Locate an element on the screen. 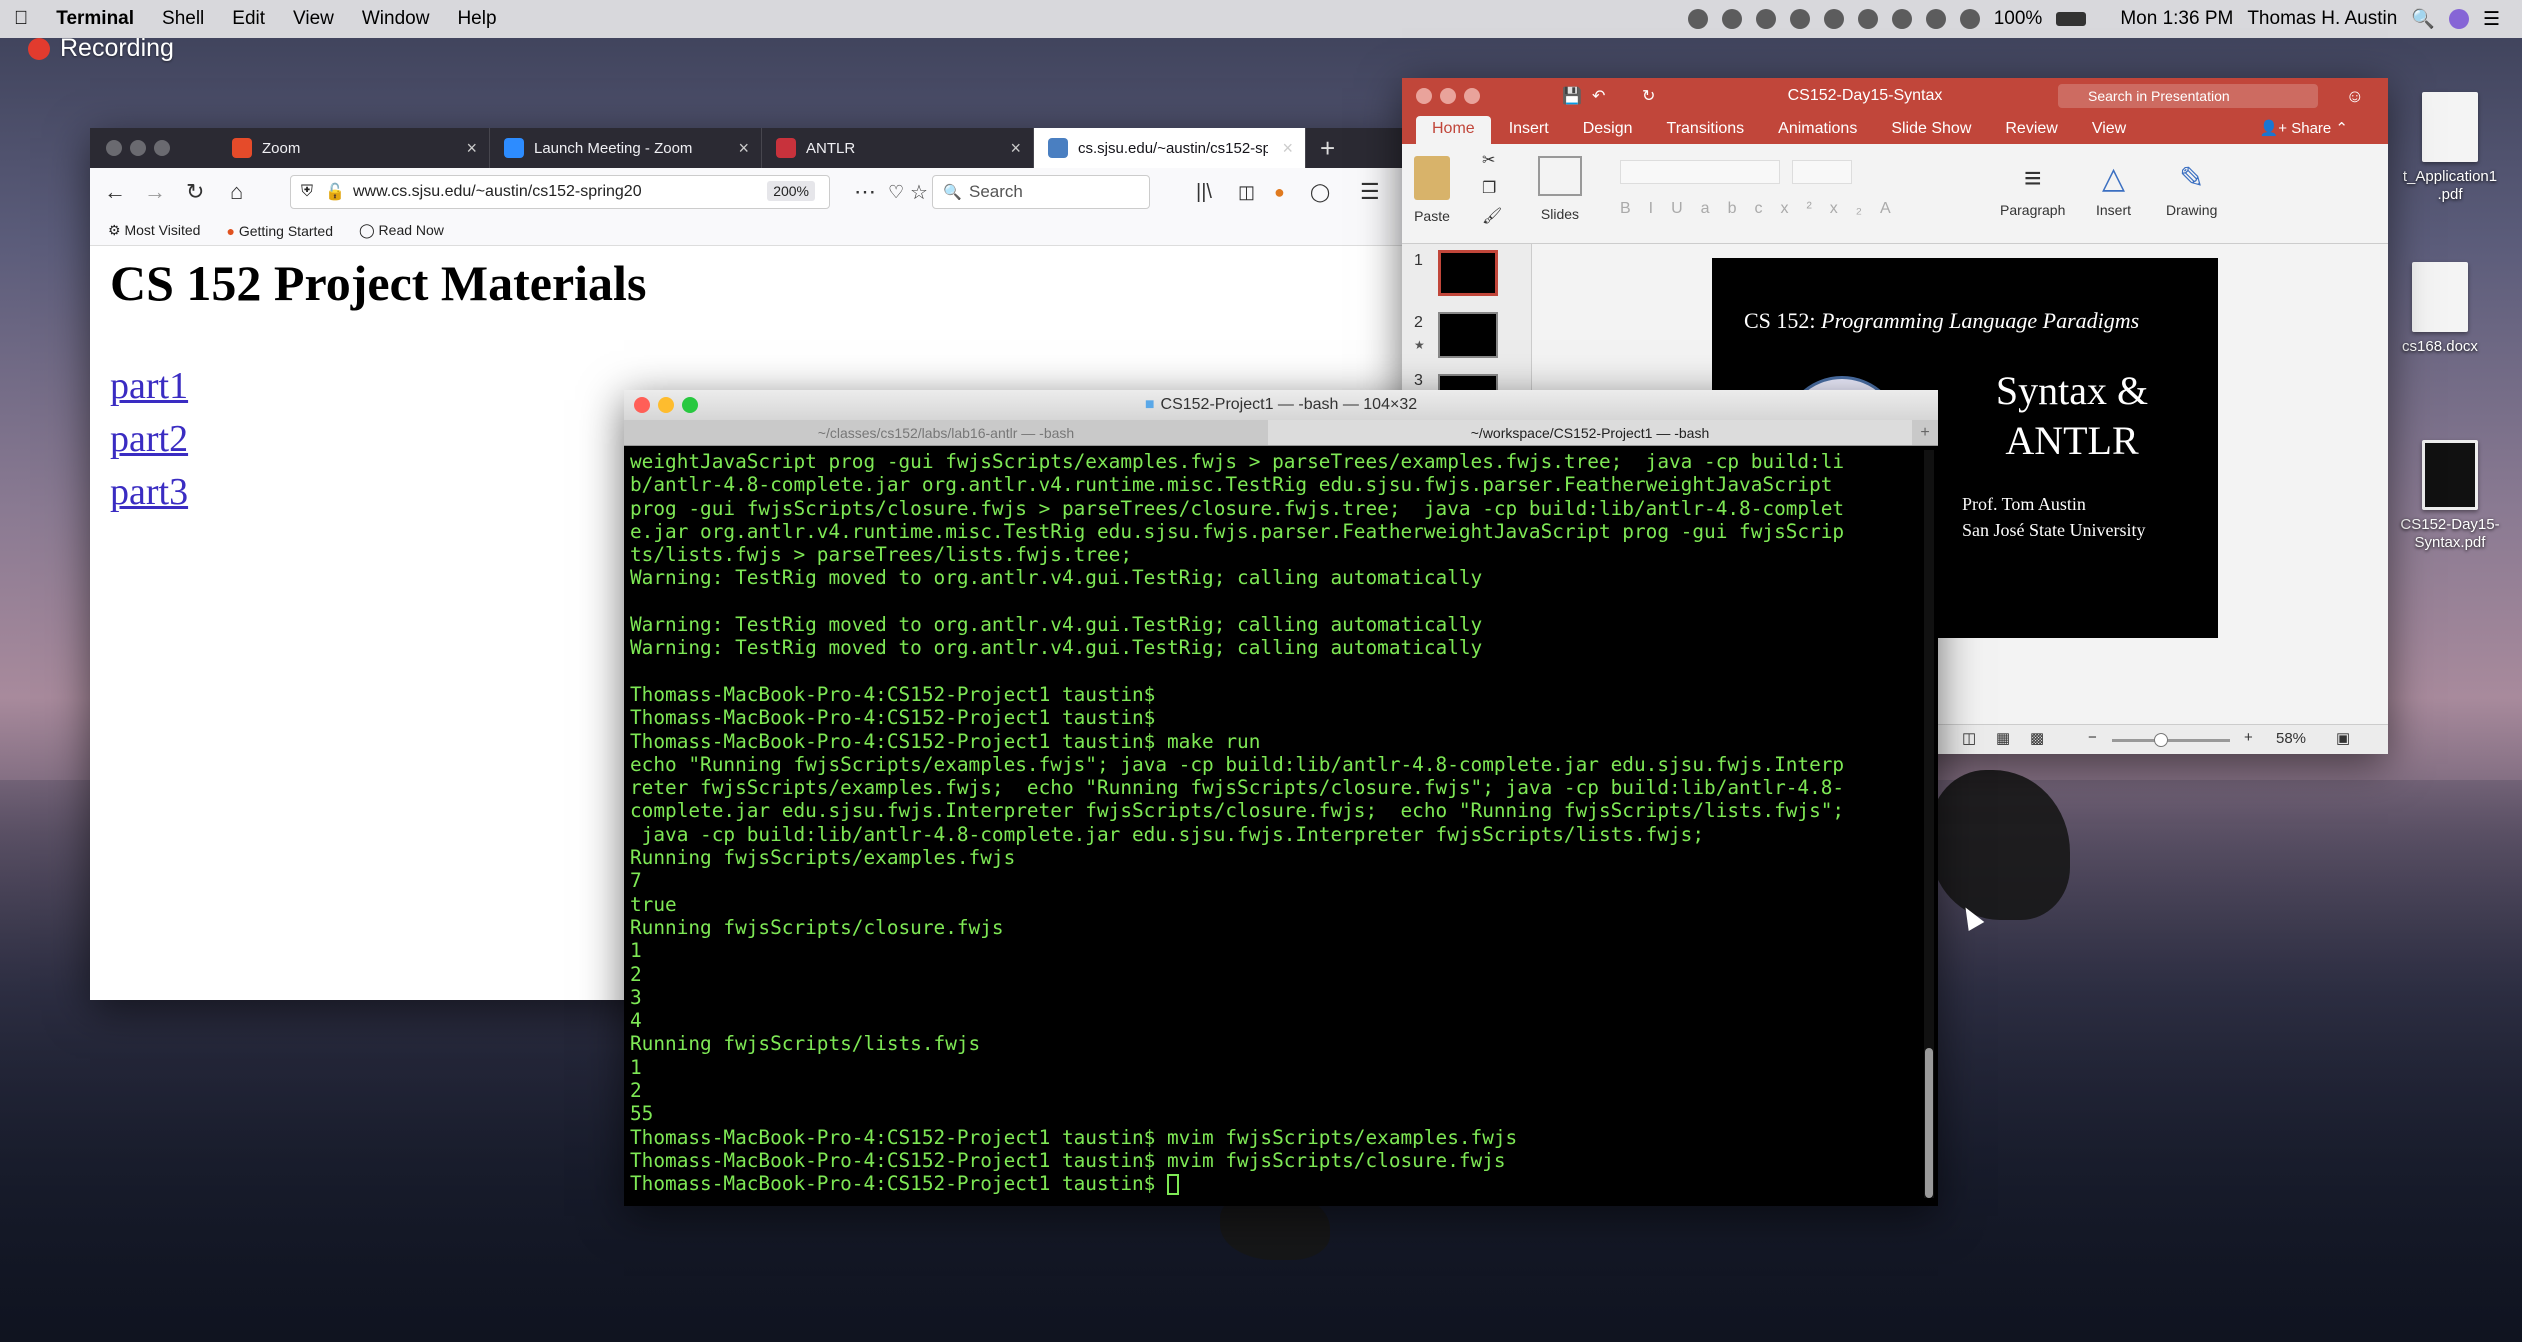 The image size is (2522, 1342). siri-icon is located at coordinates (2458, 19).